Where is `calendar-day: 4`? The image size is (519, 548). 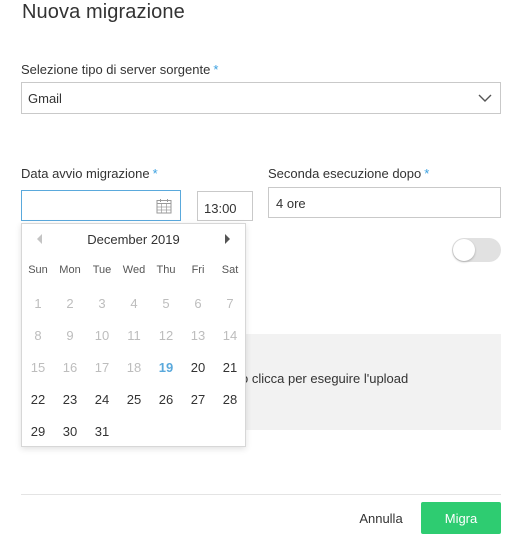
calendar-day: 4 is located at coordinates (134, 303).